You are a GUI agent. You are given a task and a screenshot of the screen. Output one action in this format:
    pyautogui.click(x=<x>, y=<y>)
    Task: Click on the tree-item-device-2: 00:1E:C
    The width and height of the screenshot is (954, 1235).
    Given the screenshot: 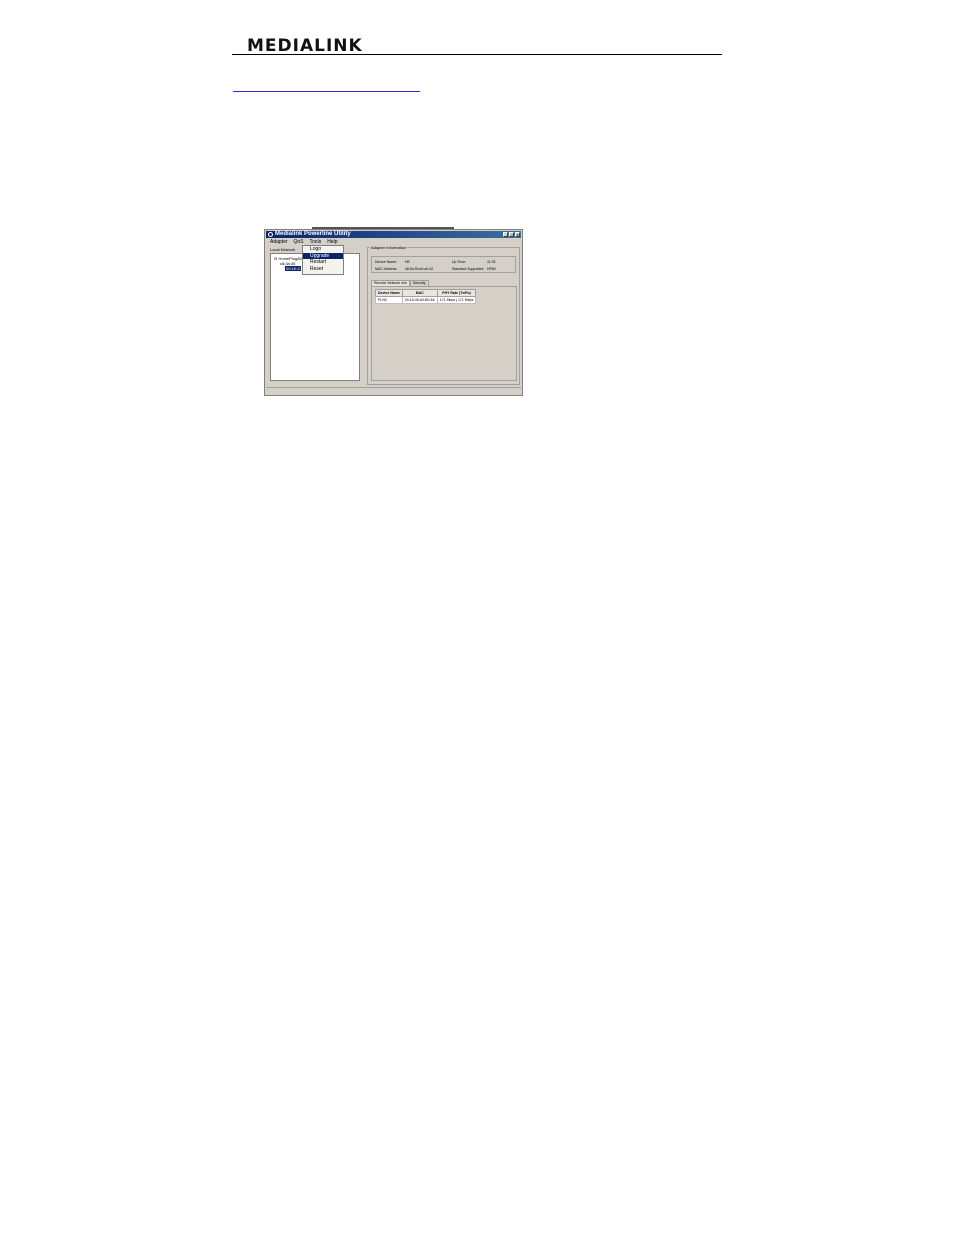 What is the action you would take?
    pyautogui.click(x=293, y=268)
    